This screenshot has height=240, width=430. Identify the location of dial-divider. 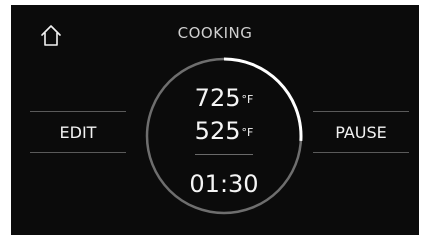
(224, 154).